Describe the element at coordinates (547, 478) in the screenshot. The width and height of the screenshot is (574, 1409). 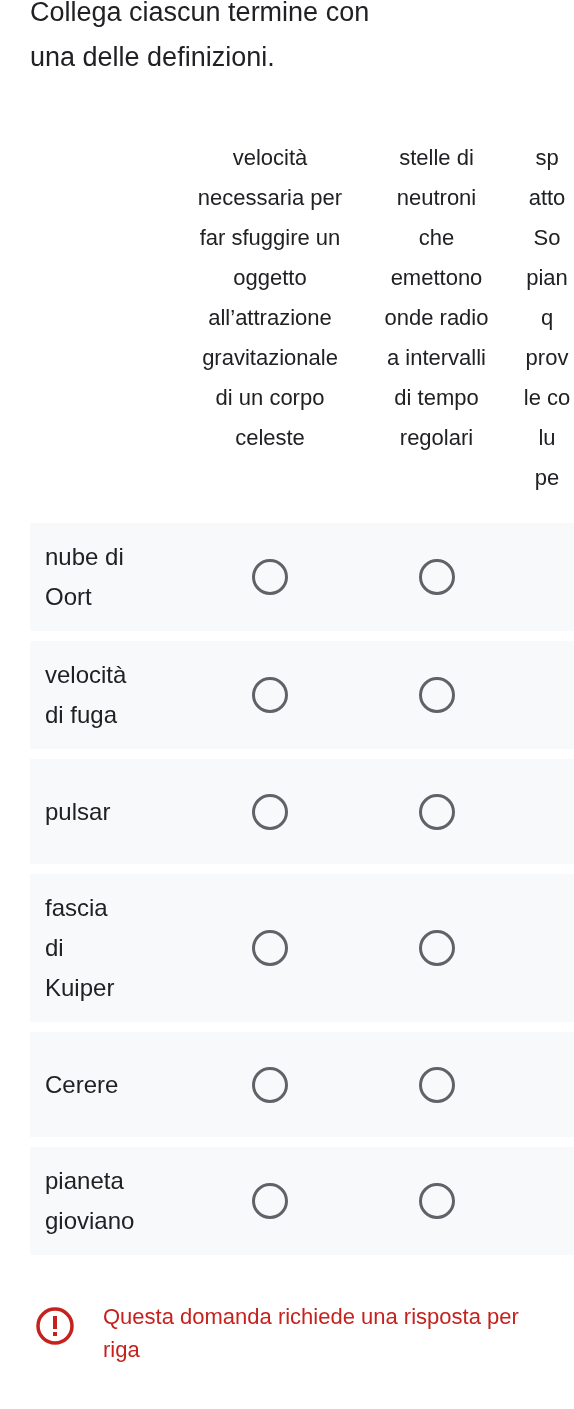
I see `column-header-fragment: pe` at that location.